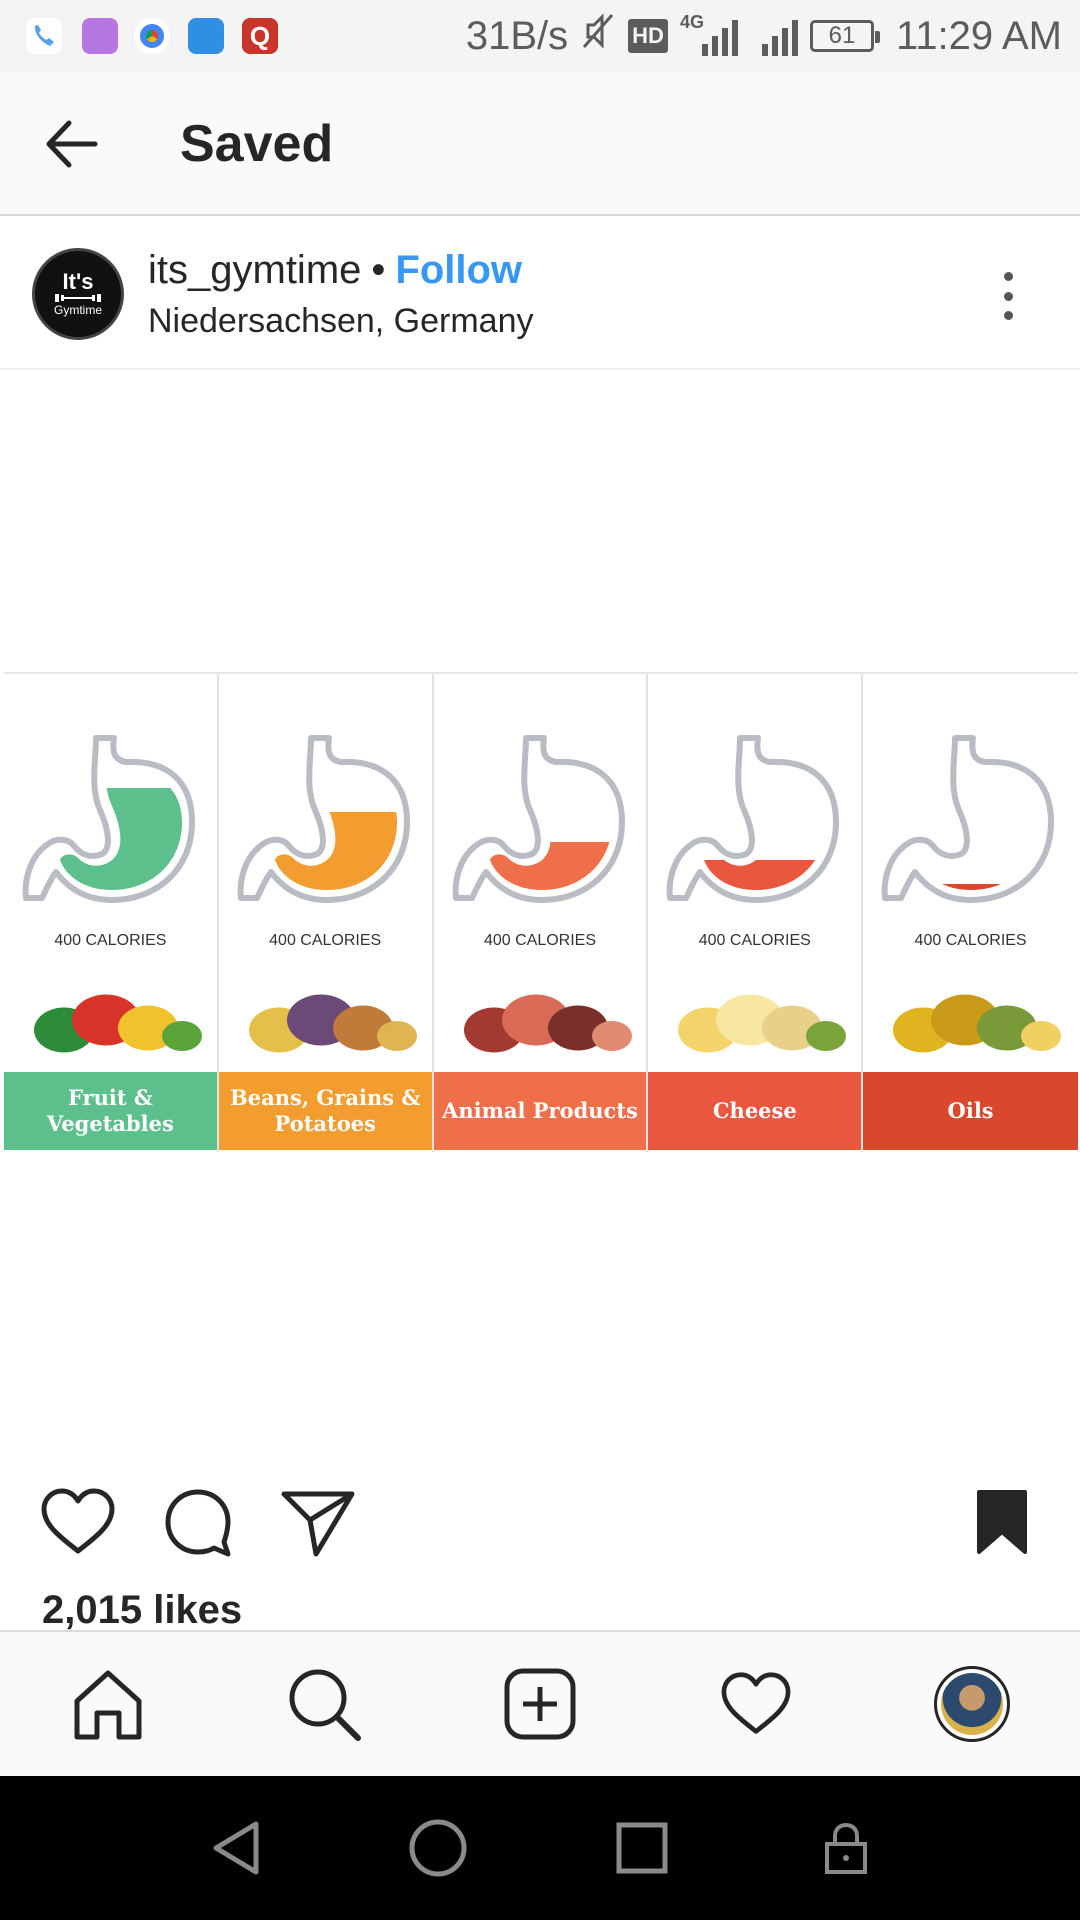  I want to click on comment-button, so click(198, 1522).